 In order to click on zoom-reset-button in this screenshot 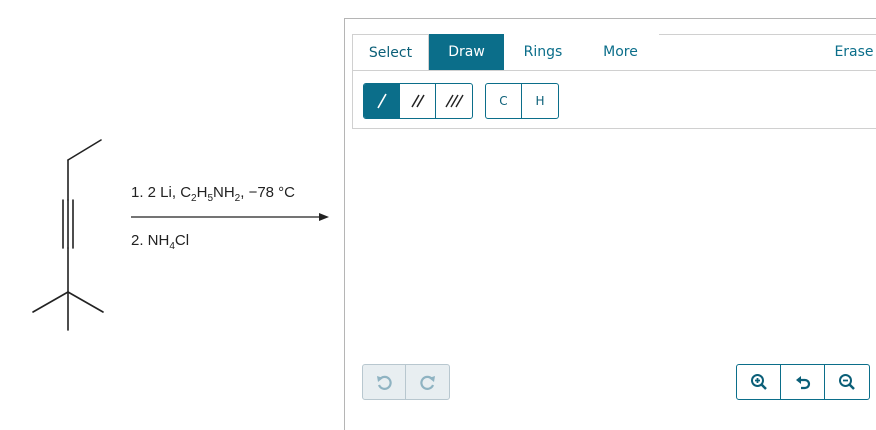, I will do `click(803, 382)`.